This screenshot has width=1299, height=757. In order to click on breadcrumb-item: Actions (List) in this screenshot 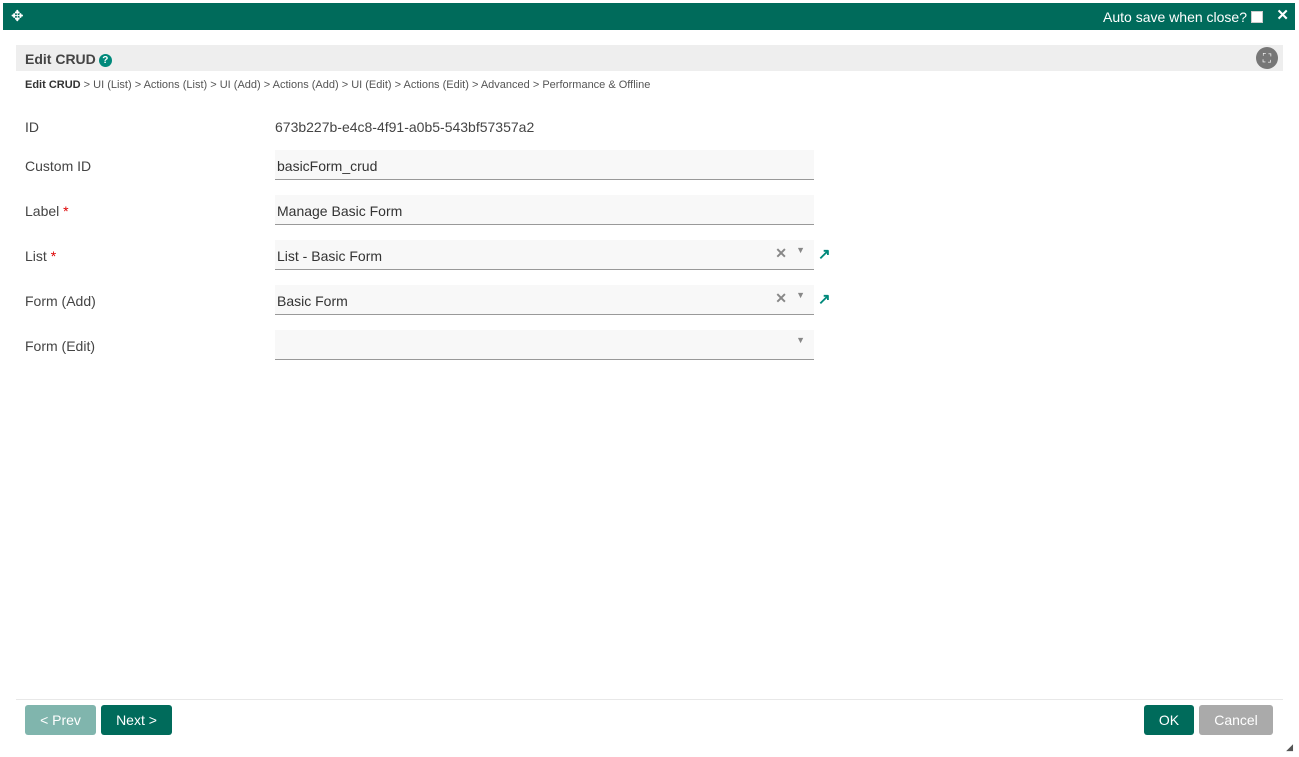, I will do `click(176, 85)`.